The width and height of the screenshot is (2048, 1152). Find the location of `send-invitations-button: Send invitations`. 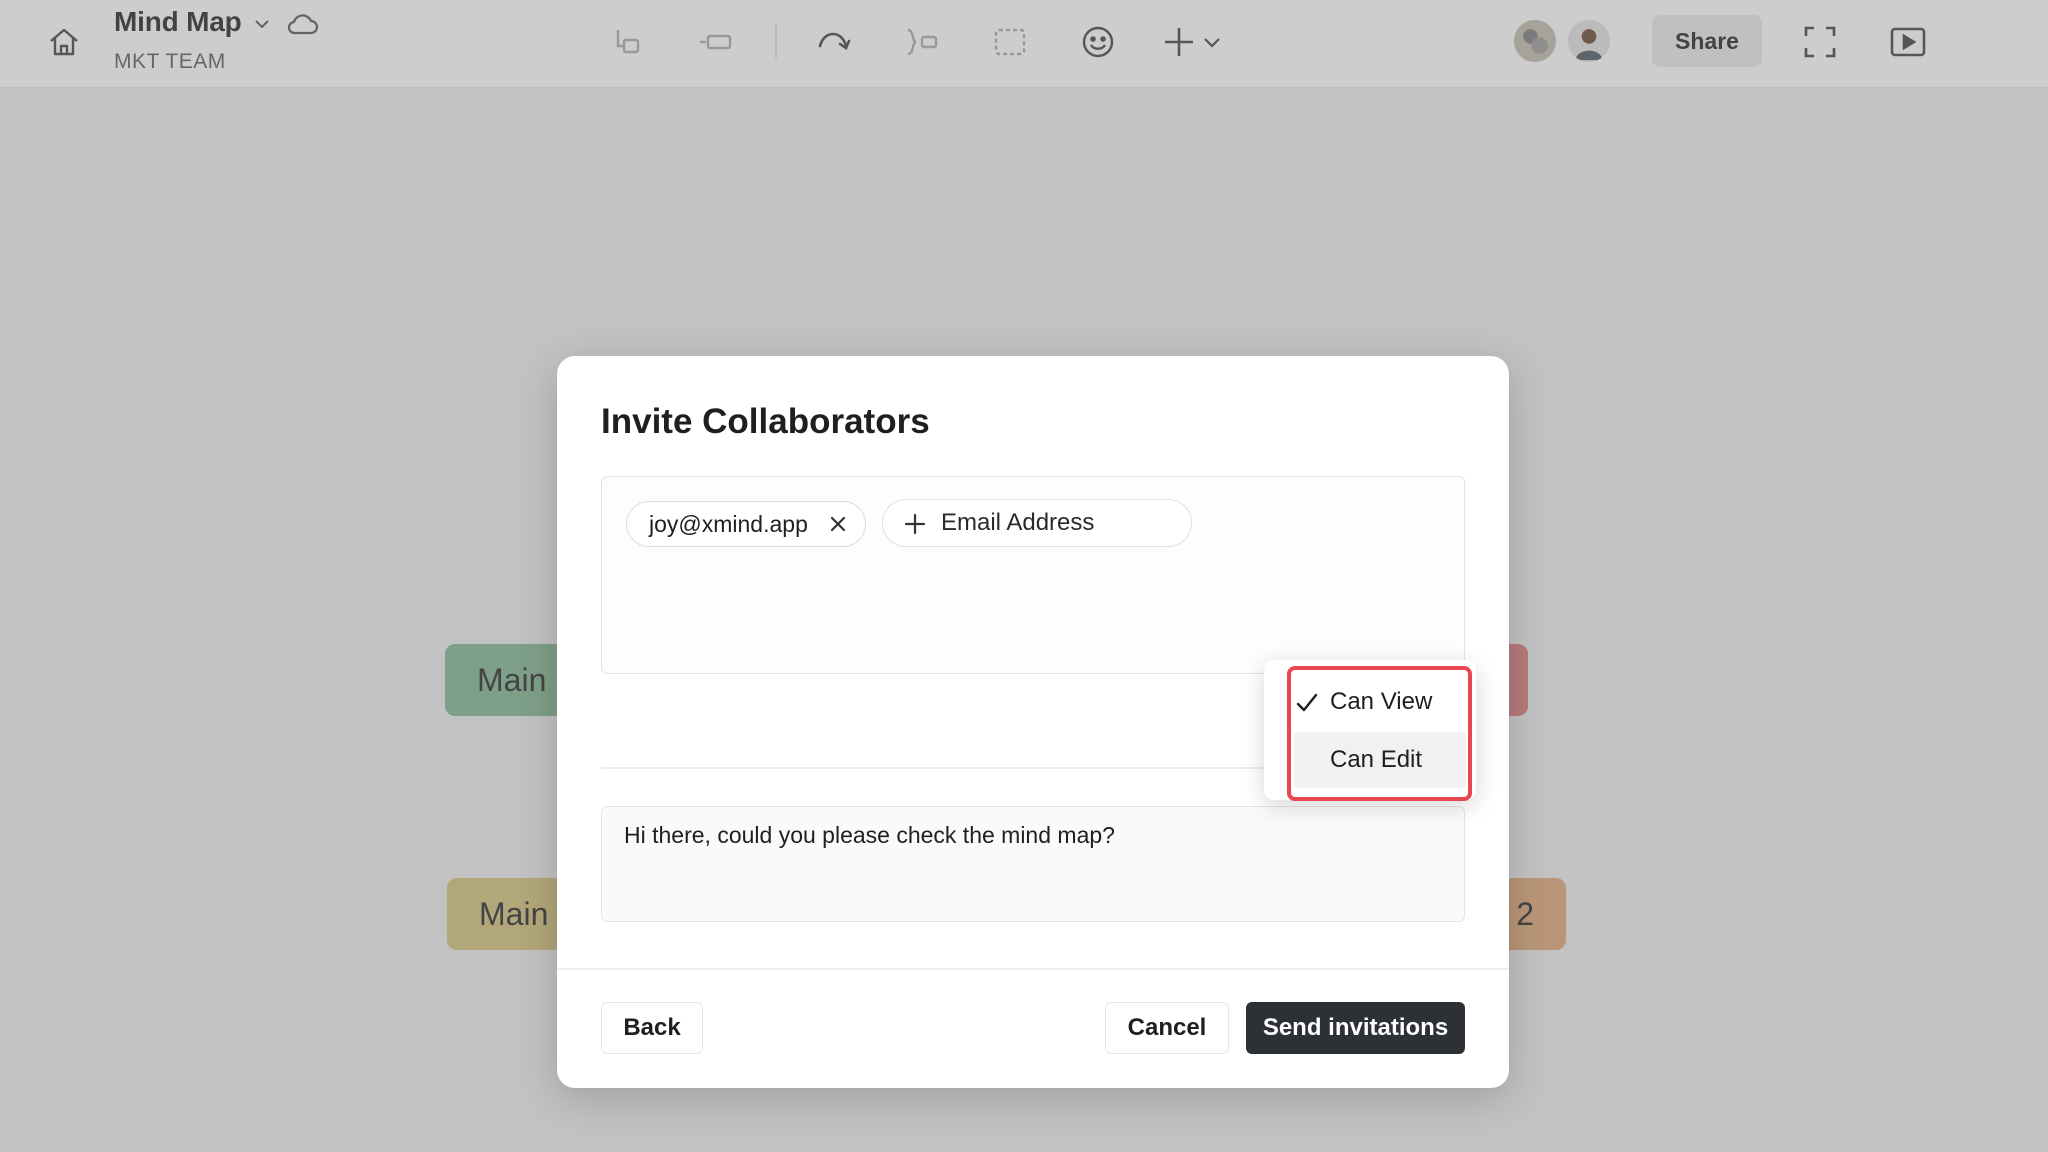

send-invitations-button: Send invitations is located at coordinates (1355, 1028).